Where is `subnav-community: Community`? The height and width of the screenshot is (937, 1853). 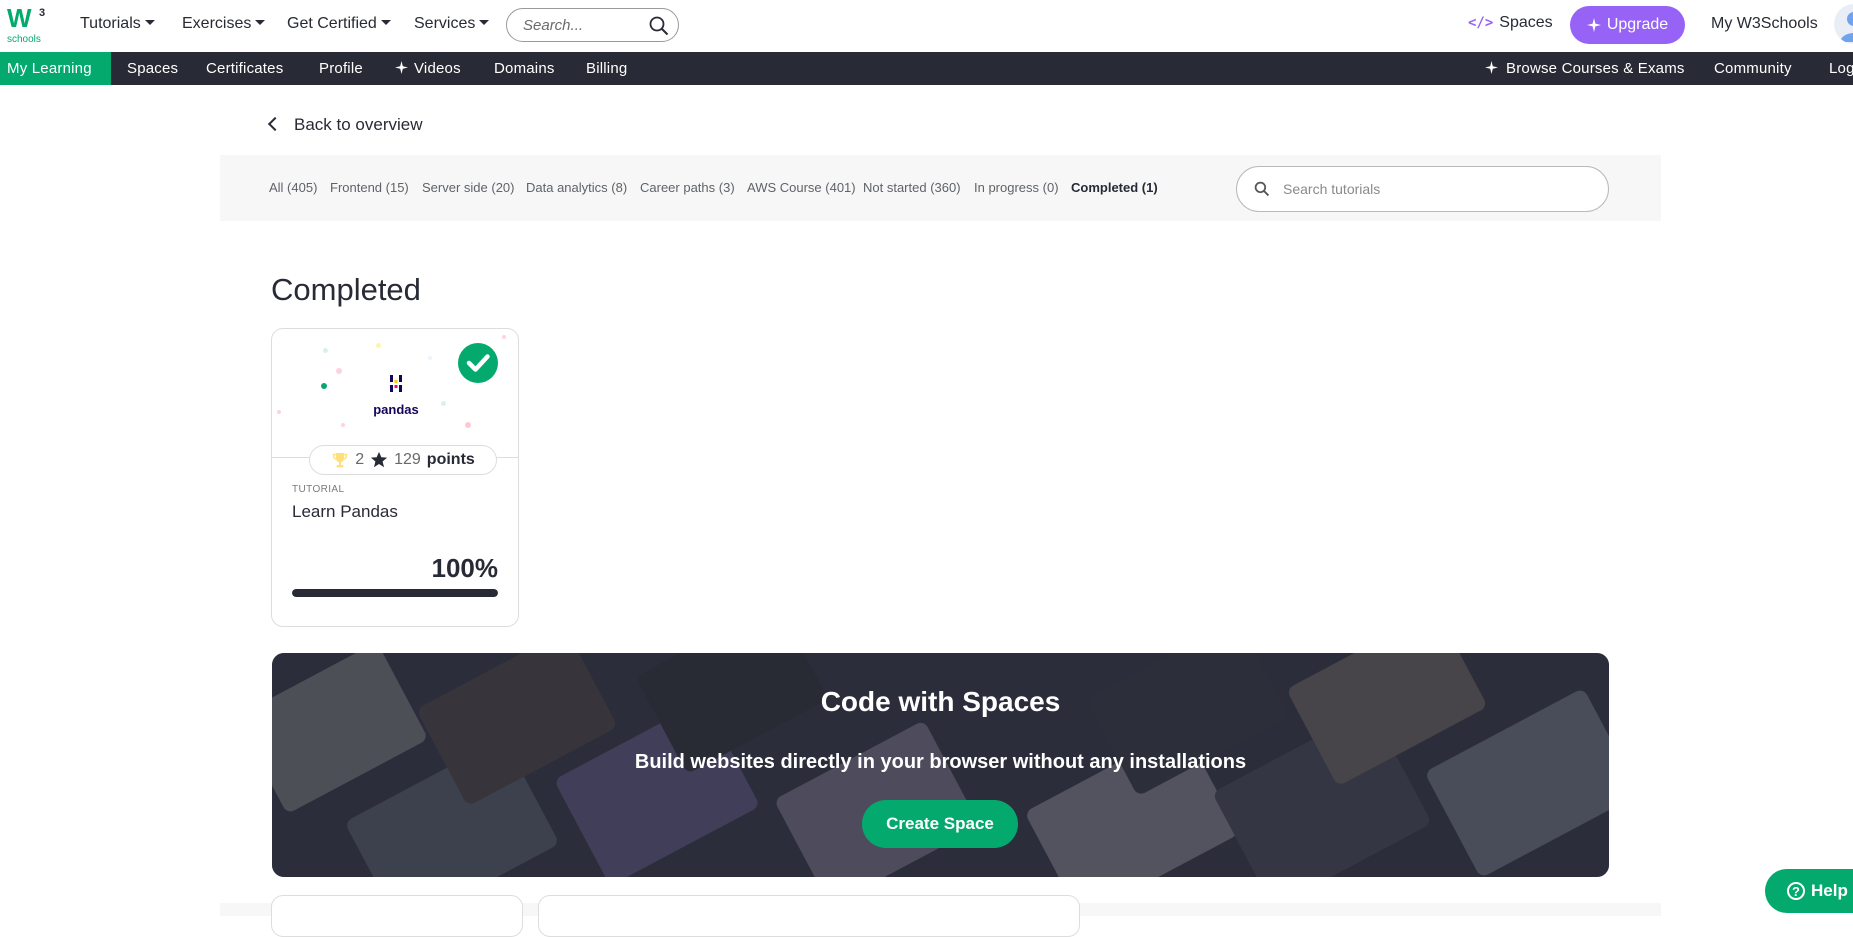
subnav-community: Community is located at coordinates (1753, 68).